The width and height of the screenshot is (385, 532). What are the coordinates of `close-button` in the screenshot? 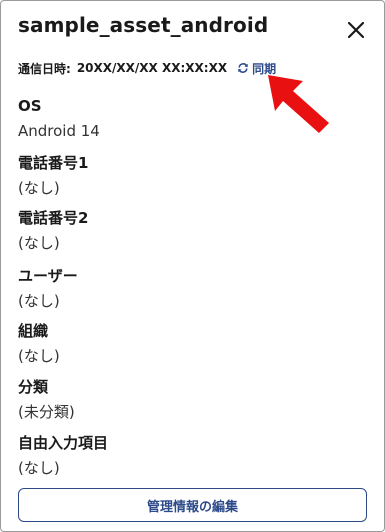 It's located at (356, 30).